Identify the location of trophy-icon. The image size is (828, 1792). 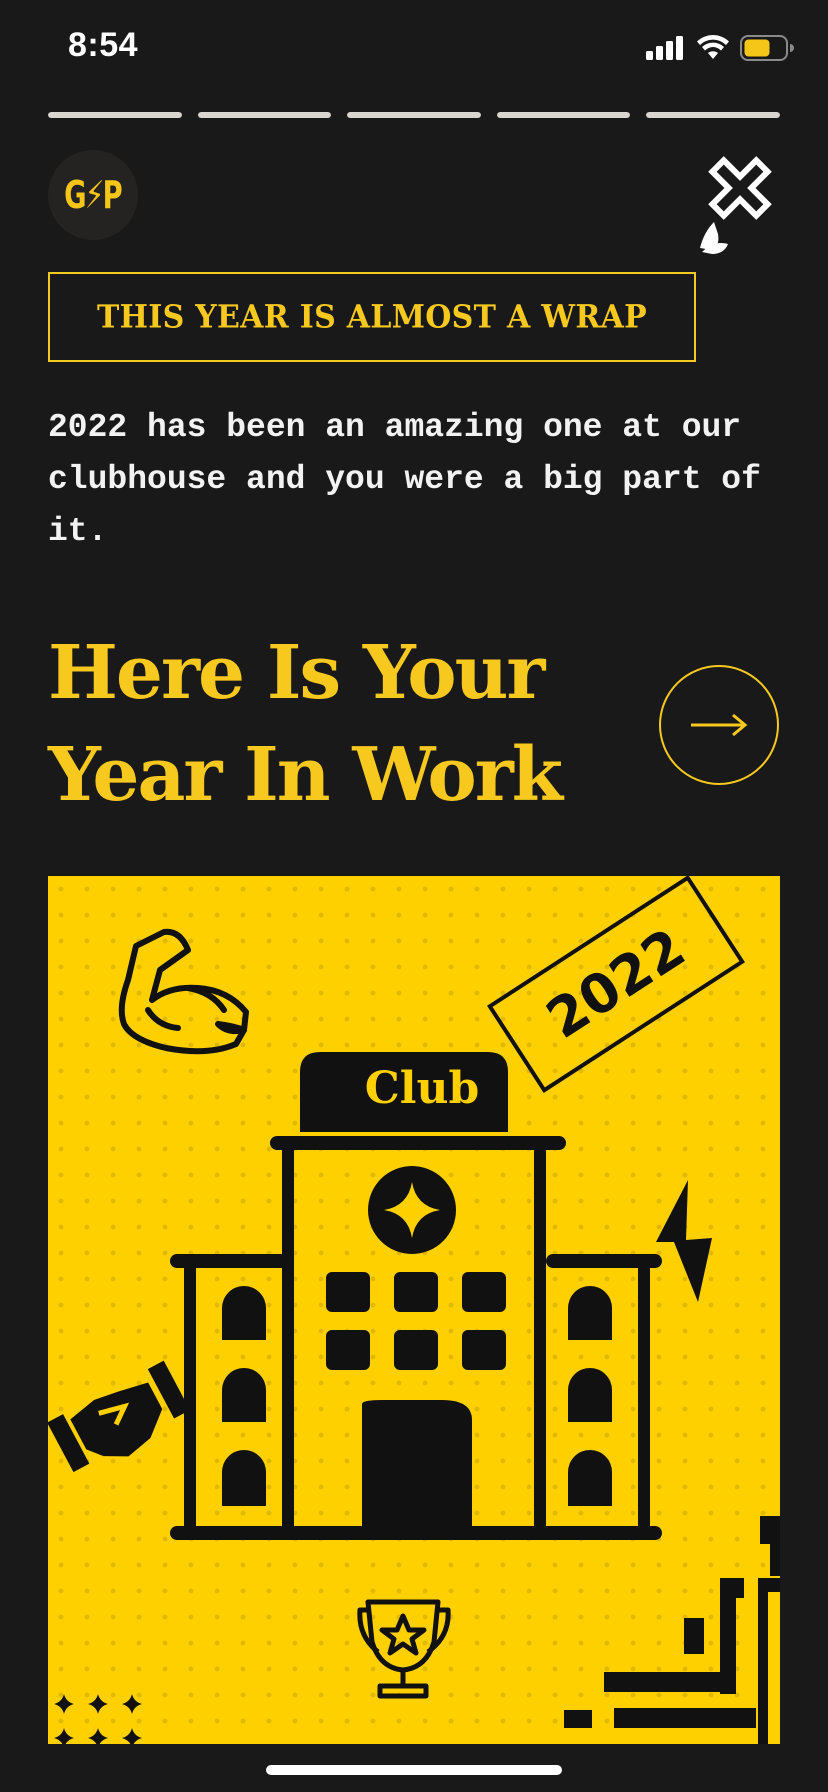
(404, 1649).